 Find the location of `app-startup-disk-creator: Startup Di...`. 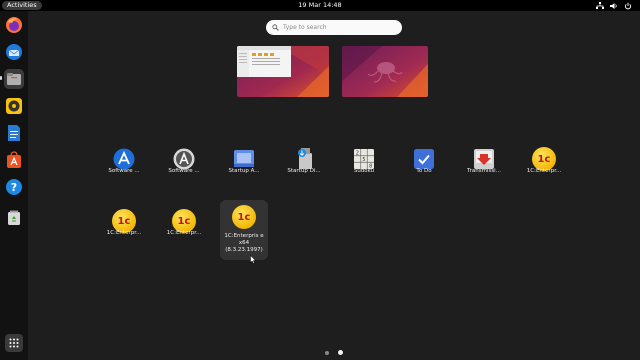

app-startup-disk-creator: Startup Di... is located at coordinates (304, 172).